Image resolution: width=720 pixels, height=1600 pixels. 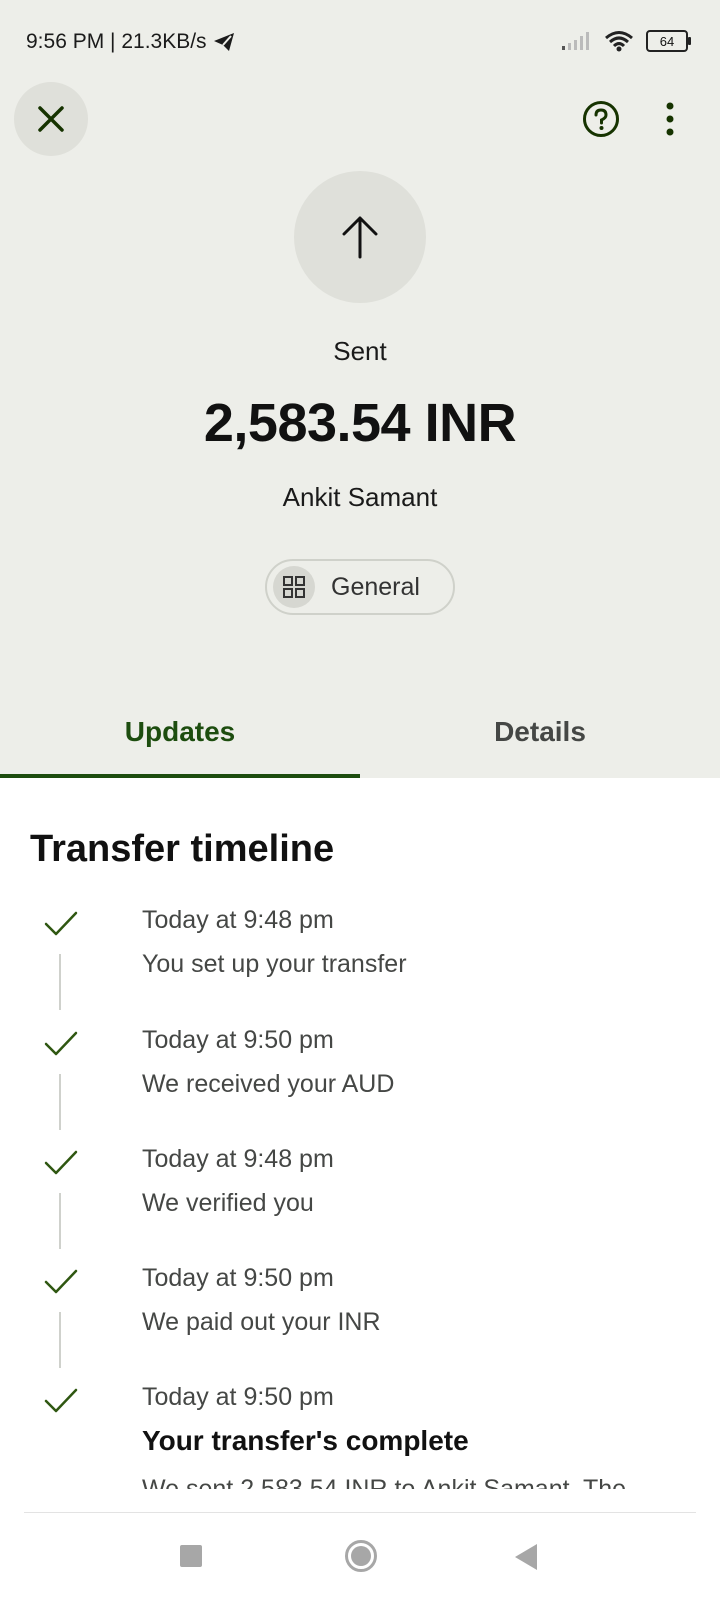 What do you see at coordinates (360, 497) in the screenshot?
I see `recipient-name: Ankit Samant` at bounding box center [360, 497].